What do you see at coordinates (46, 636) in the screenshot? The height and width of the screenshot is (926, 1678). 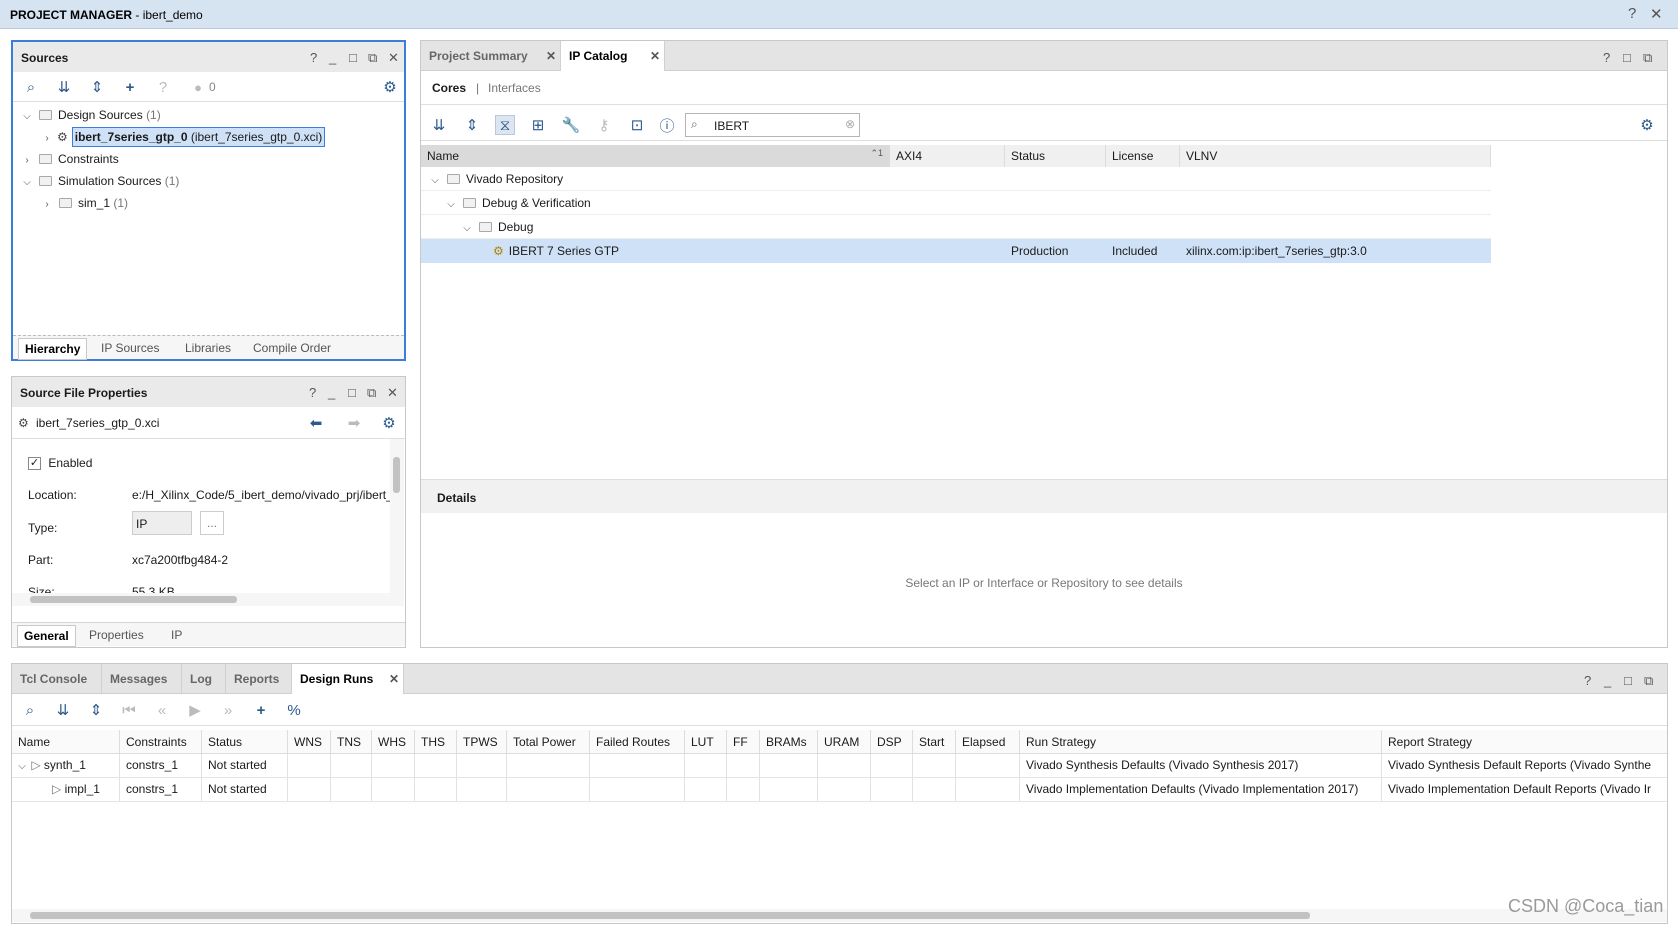 I see `tab-general: General` at bounding box center [46, 636].